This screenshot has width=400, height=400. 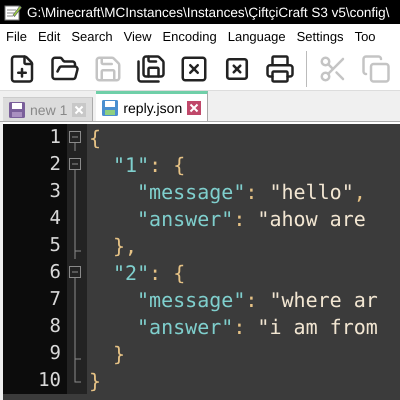 I want to click on window-title: G:\Minecraft\MCInstances\Instances\ÇiftçiCraft S3 v5\config\, so click(x=208, y=12).